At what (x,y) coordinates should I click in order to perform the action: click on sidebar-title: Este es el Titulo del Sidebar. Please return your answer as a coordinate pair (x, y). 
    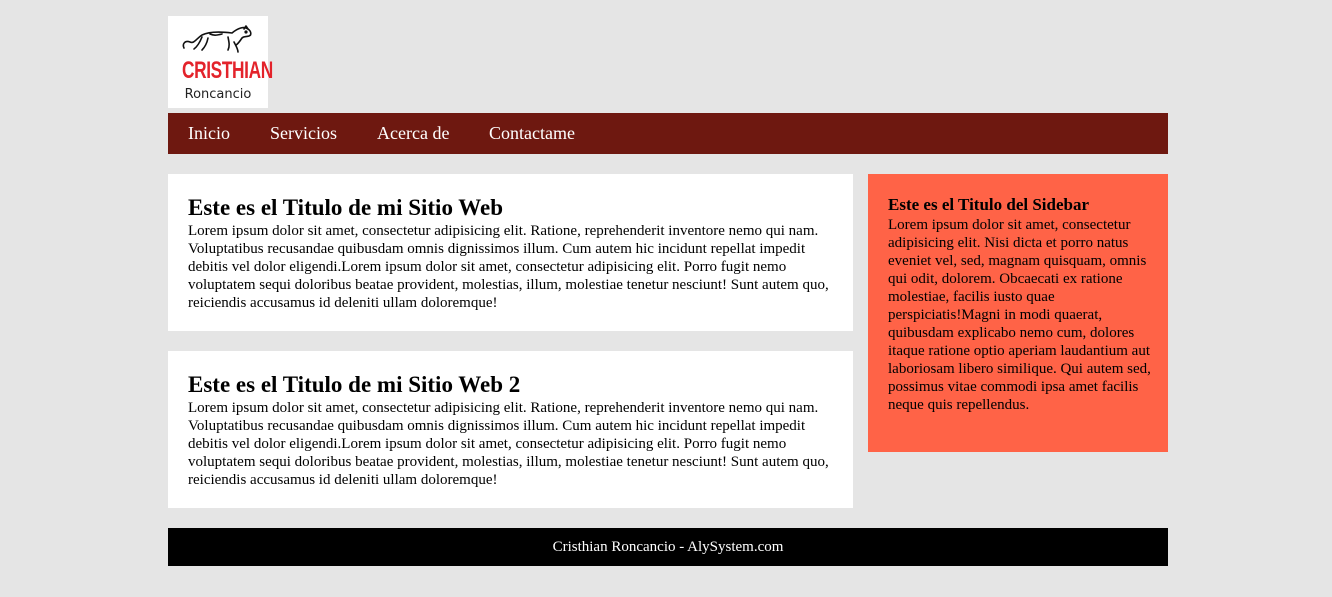
    Looking at the image, I should click on (989, 204).